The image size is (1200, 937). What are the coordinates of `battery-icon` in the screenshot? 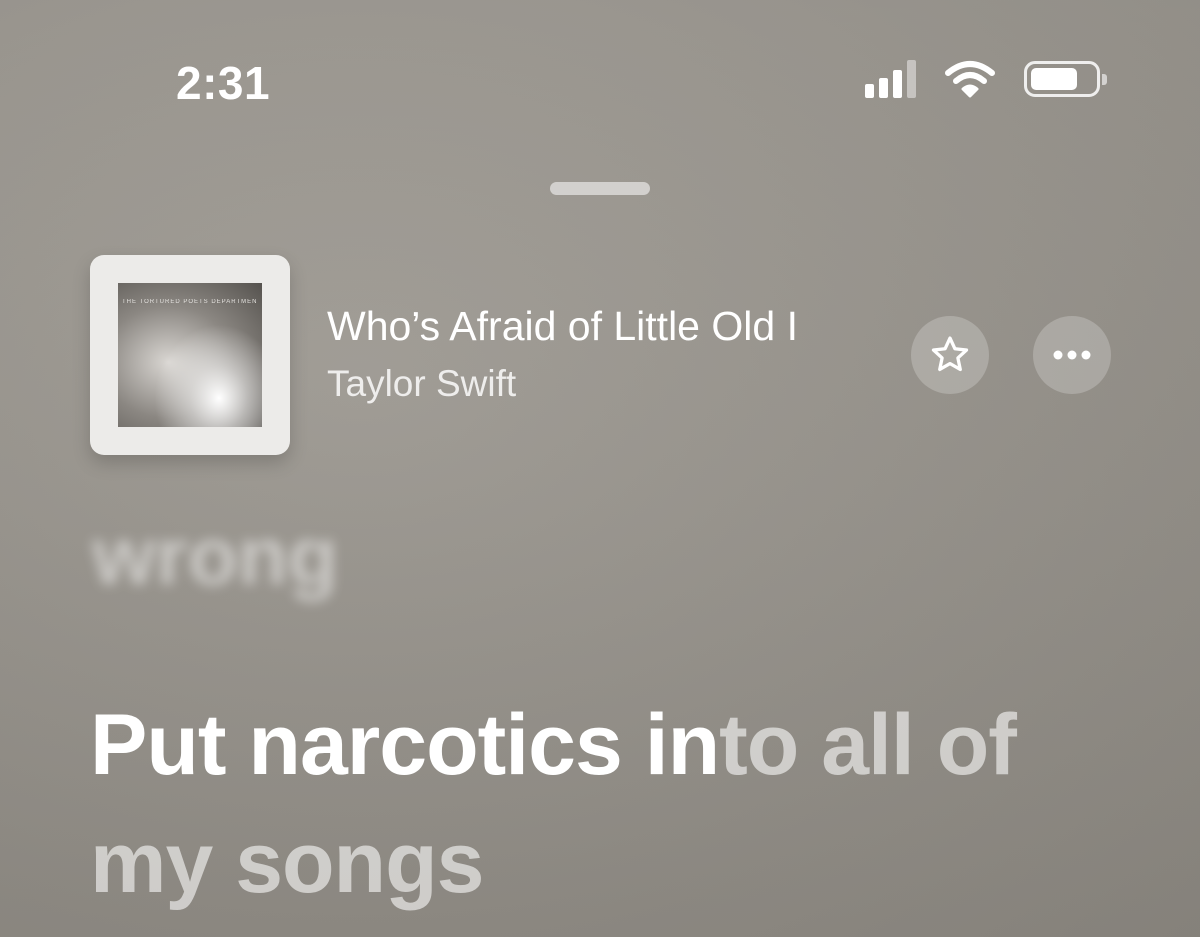 It's located at (1065, 79).